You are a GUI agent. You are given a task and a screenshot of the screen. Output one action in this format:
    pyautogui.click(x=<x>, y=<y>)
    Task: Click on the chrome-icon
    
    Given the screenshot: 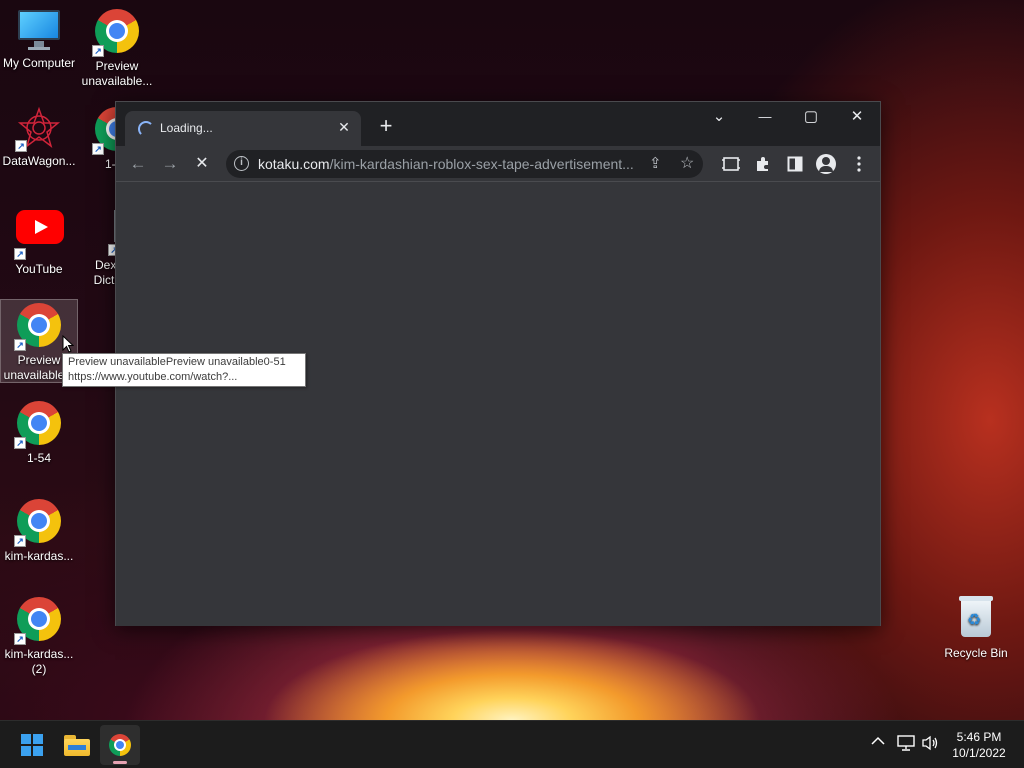 What is the action you would take?
    pyautogui.click(x=120, y=745)
    